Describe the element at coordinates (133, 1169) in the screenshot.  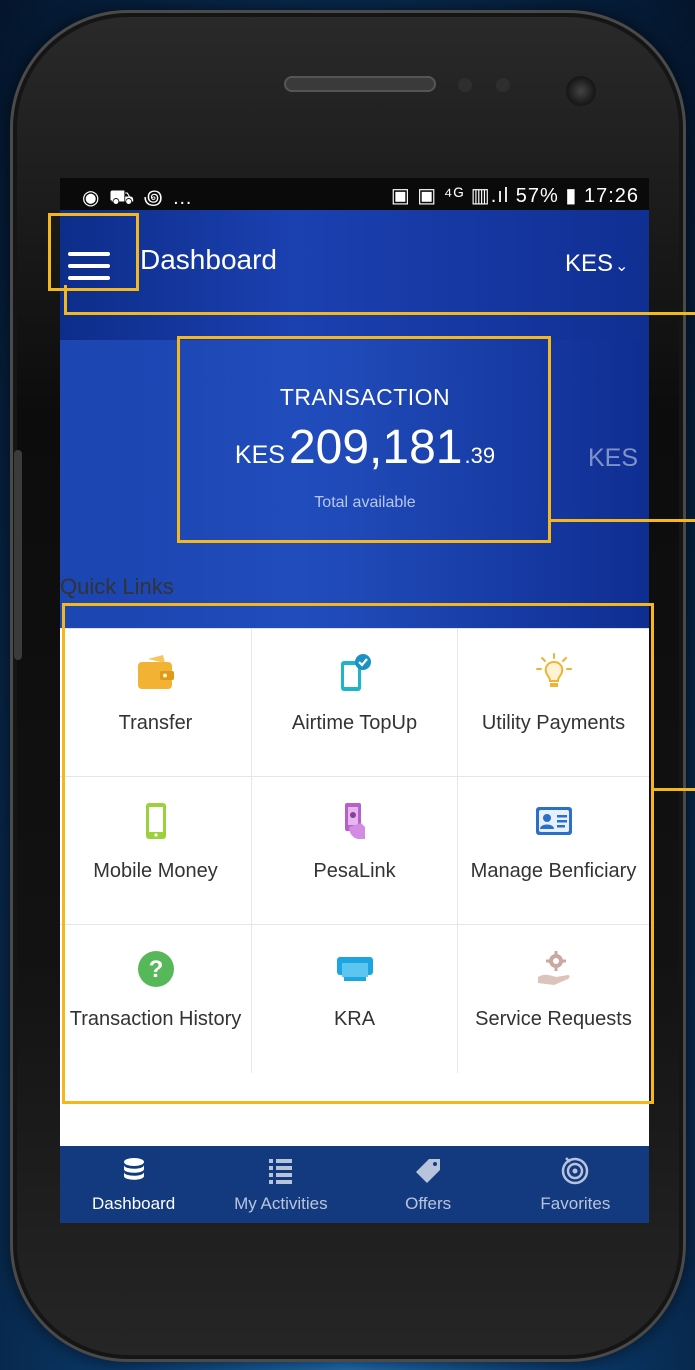
I see `database-icon` at that location.